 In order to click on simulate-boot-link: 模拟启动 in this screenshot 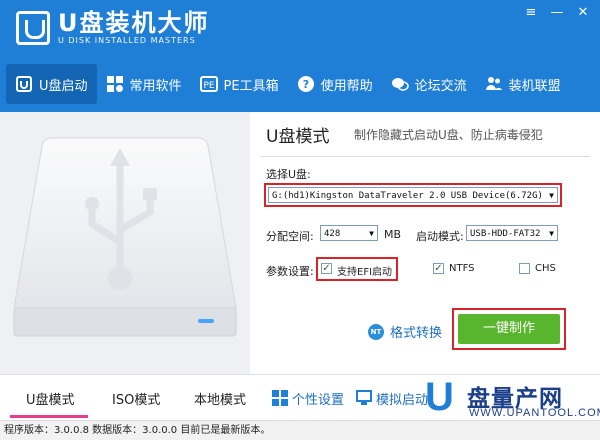, I will do `click(402, 398)`.